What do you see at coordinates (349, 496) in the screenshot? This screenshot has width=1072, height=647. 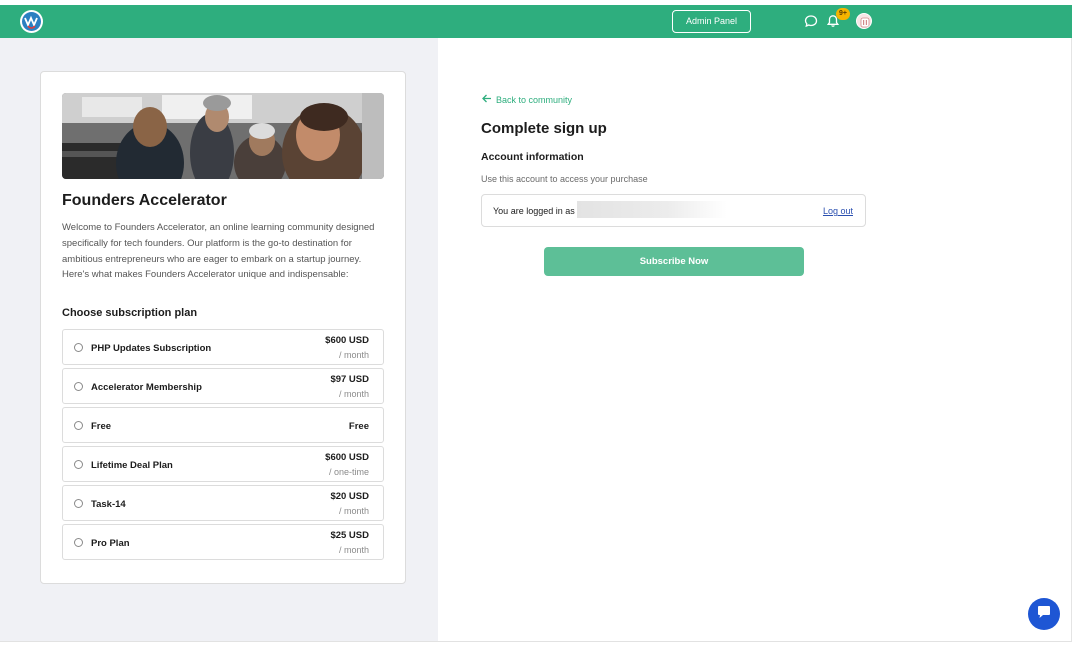 I see `plan-price: $20 USD` at bounding box center [349, 496].